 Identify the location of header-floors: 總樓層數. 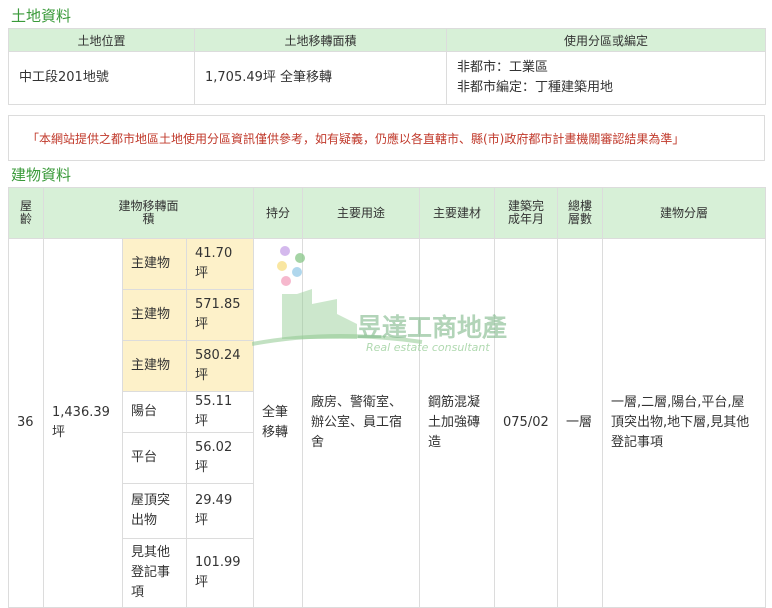
(580, 213).